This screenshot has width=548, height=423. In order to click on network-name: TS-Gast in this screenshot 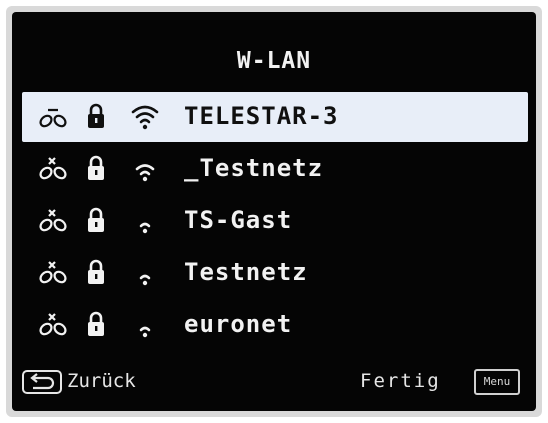, I will do `click(238, 220)`.